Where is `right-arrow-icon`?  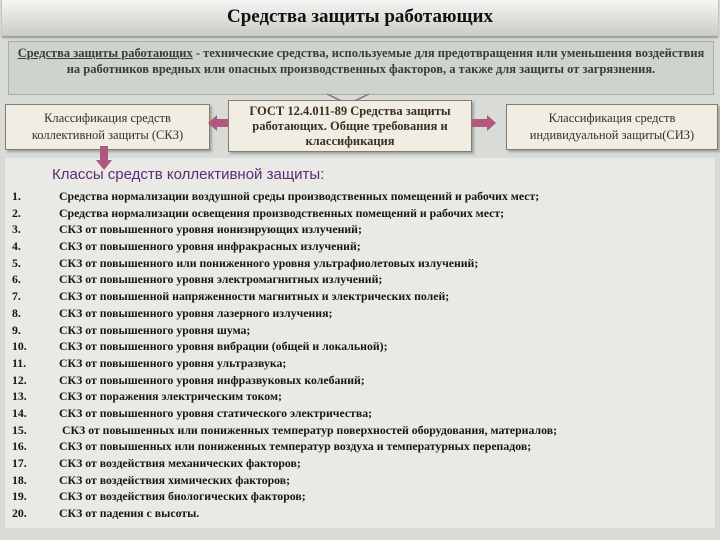
right-arrow-icon is located at coordinates (484, 123).